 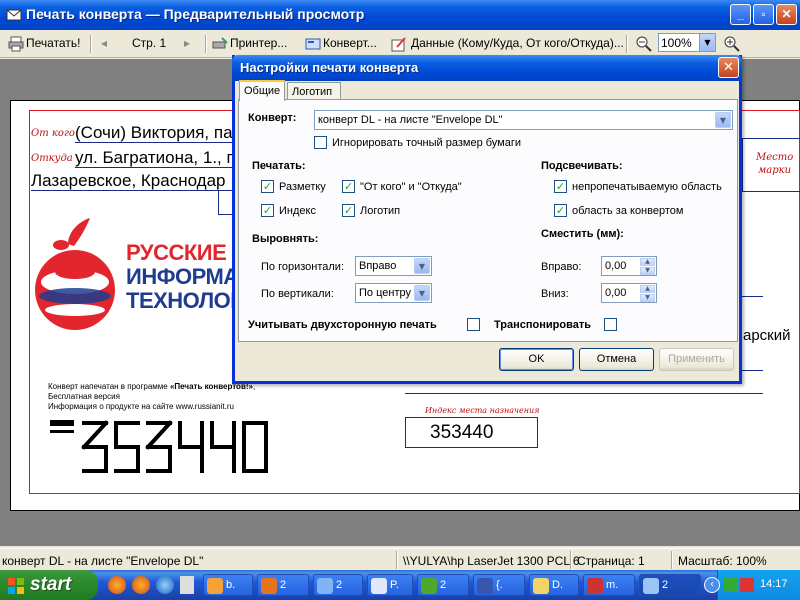 I want to click on tray-expand-icon: ‹, so click(x=712, y=585).